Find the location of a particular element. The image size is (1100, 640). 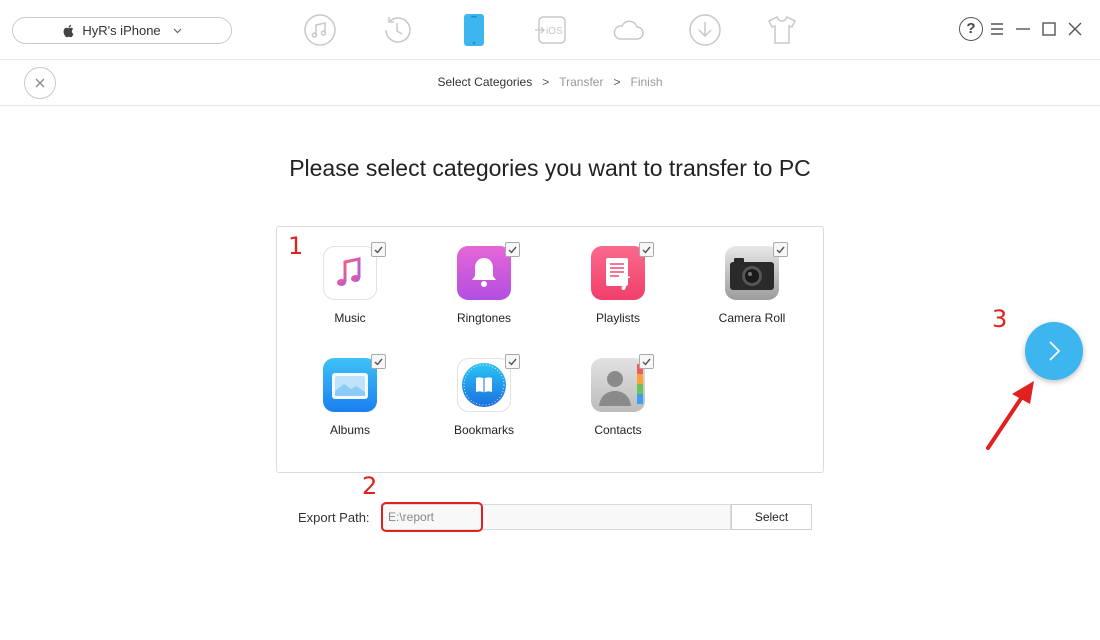

annotation-arrow-icon is located at coordinates (1010, 415).